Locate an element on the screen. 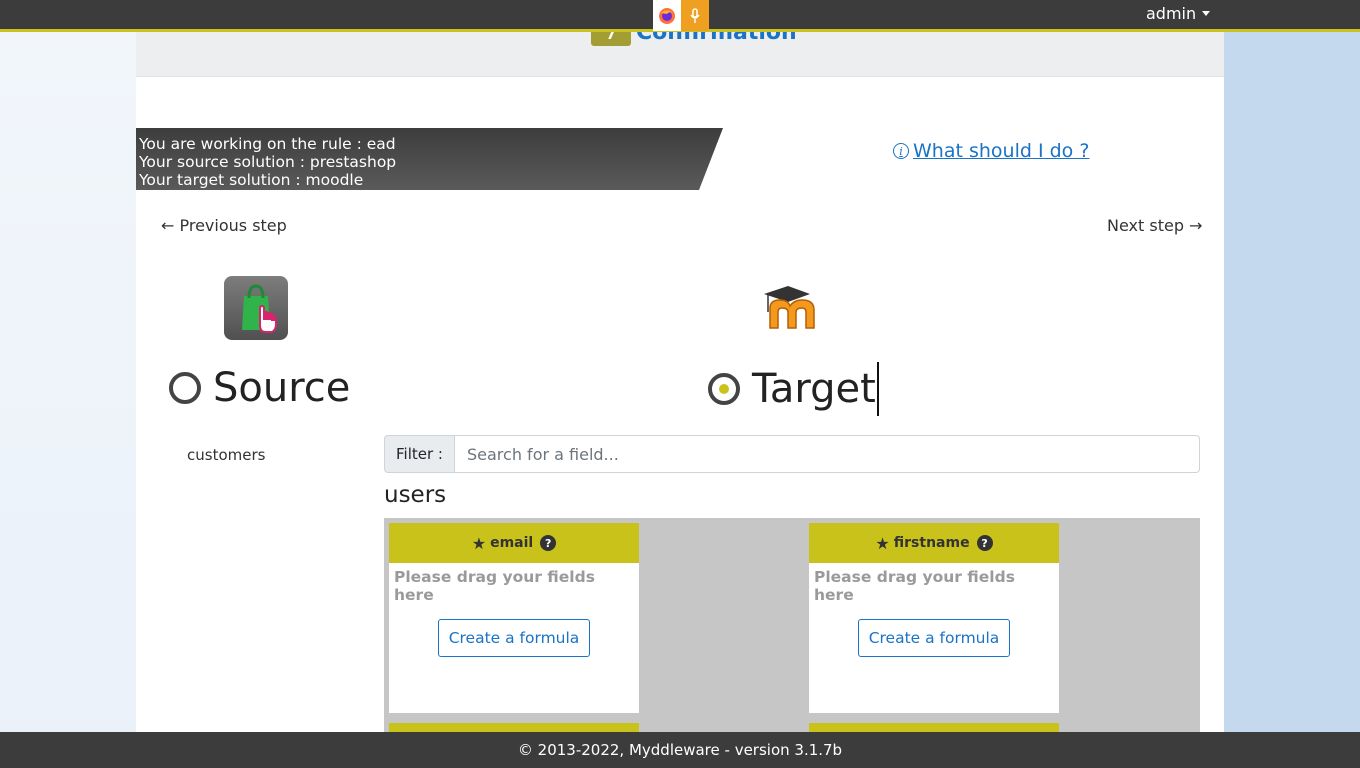  field-card-header: ★ firstname ? is located at coordinates (934, 543).